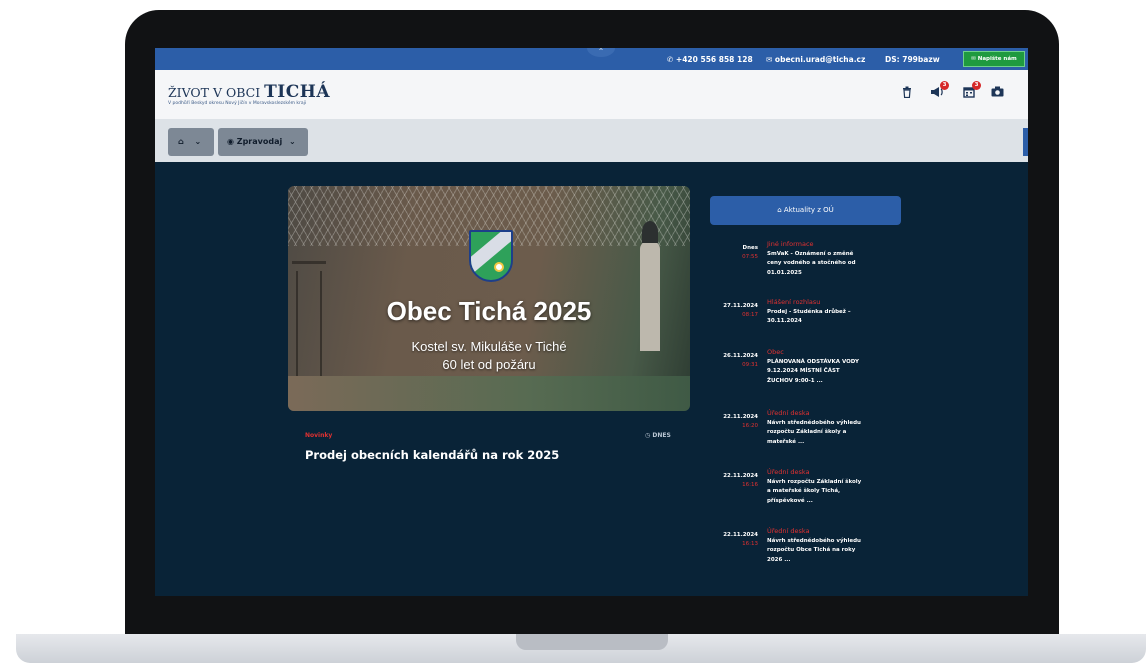  Describe the element at coordinates (814, 482) in the screenshot. I see `feed-item-line: Návrh rozpočtu Základní školy` at that location.